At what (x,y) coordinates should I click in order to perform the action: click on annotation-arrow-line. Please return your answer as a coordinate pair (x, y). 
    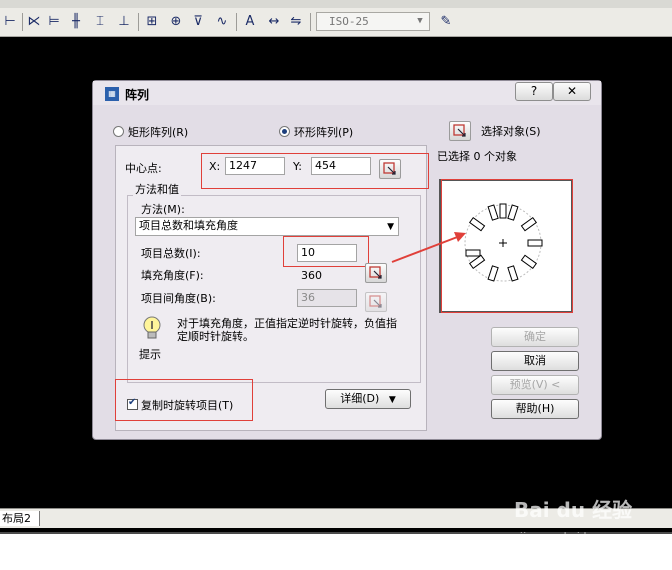
    Looking at the image, I should click on (426, 249).